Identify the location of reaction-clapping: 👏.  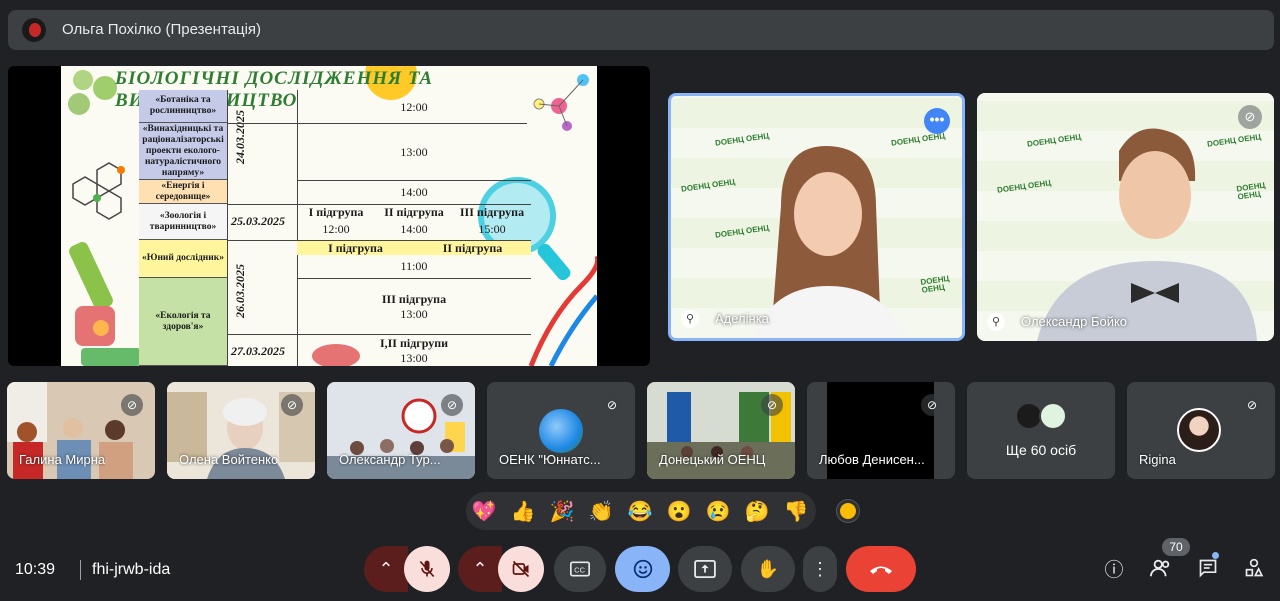
(601, 511).